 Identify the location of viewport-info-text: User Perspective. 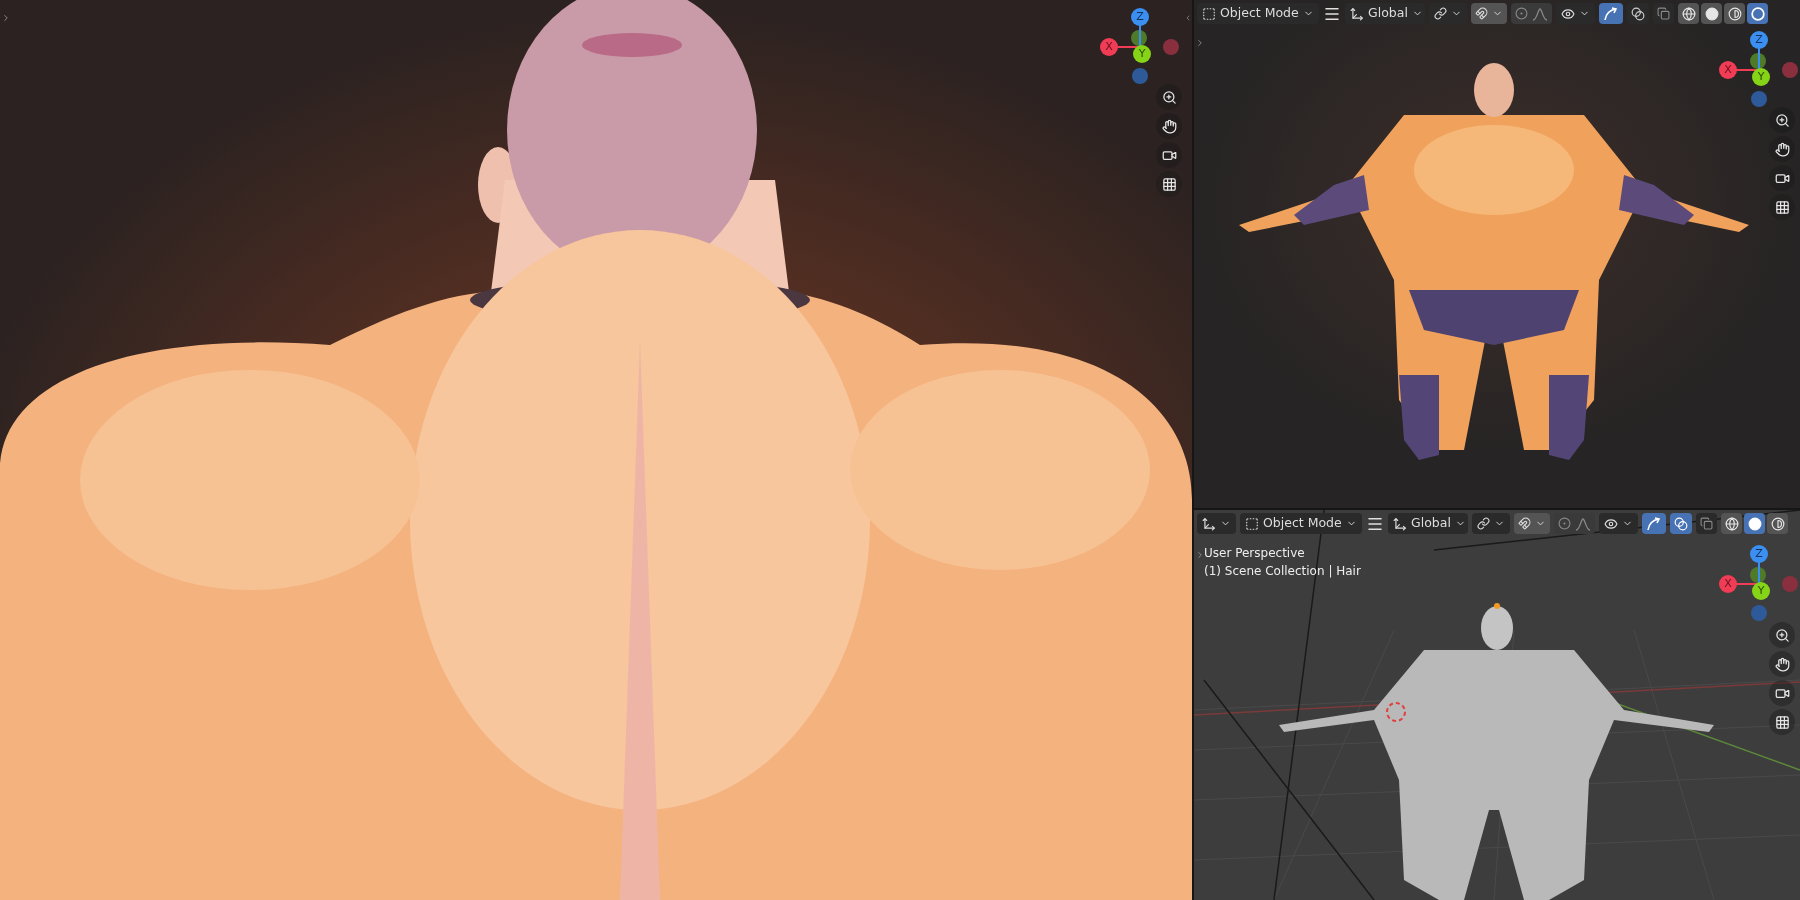
(1255, 553).